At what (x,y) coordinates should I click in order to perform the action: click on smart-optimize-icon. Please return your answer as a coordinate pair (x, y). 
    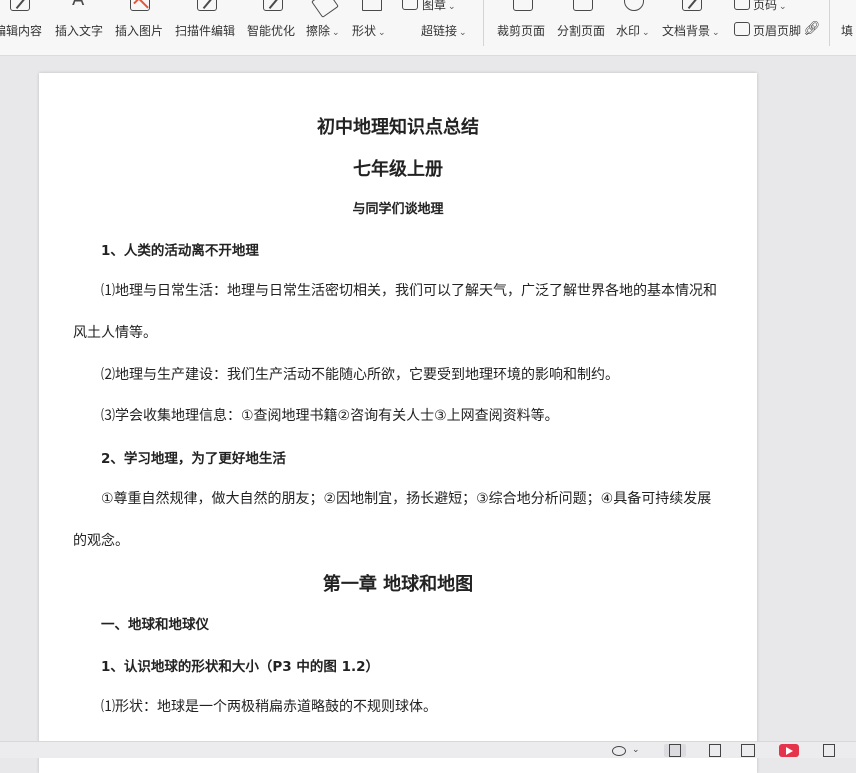
    Looking at the image, I should click on (273, 5).